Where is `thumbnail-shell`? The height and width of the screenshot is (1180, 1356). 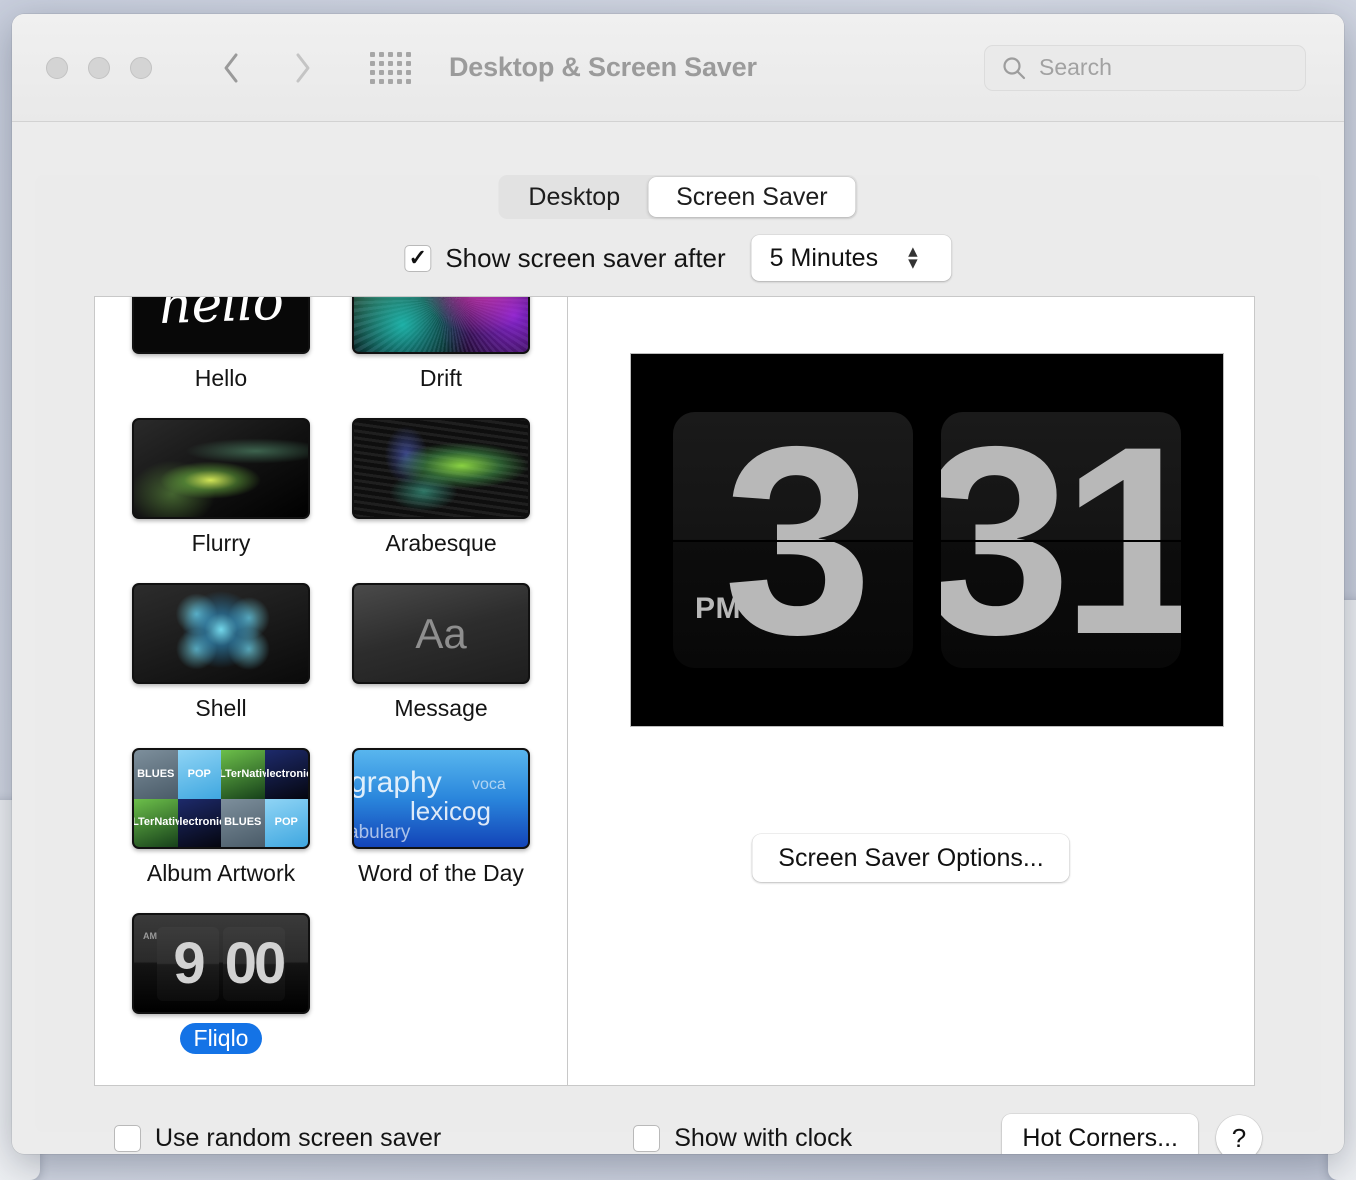
thumbnail-shell is located at coordinates (221, 633).